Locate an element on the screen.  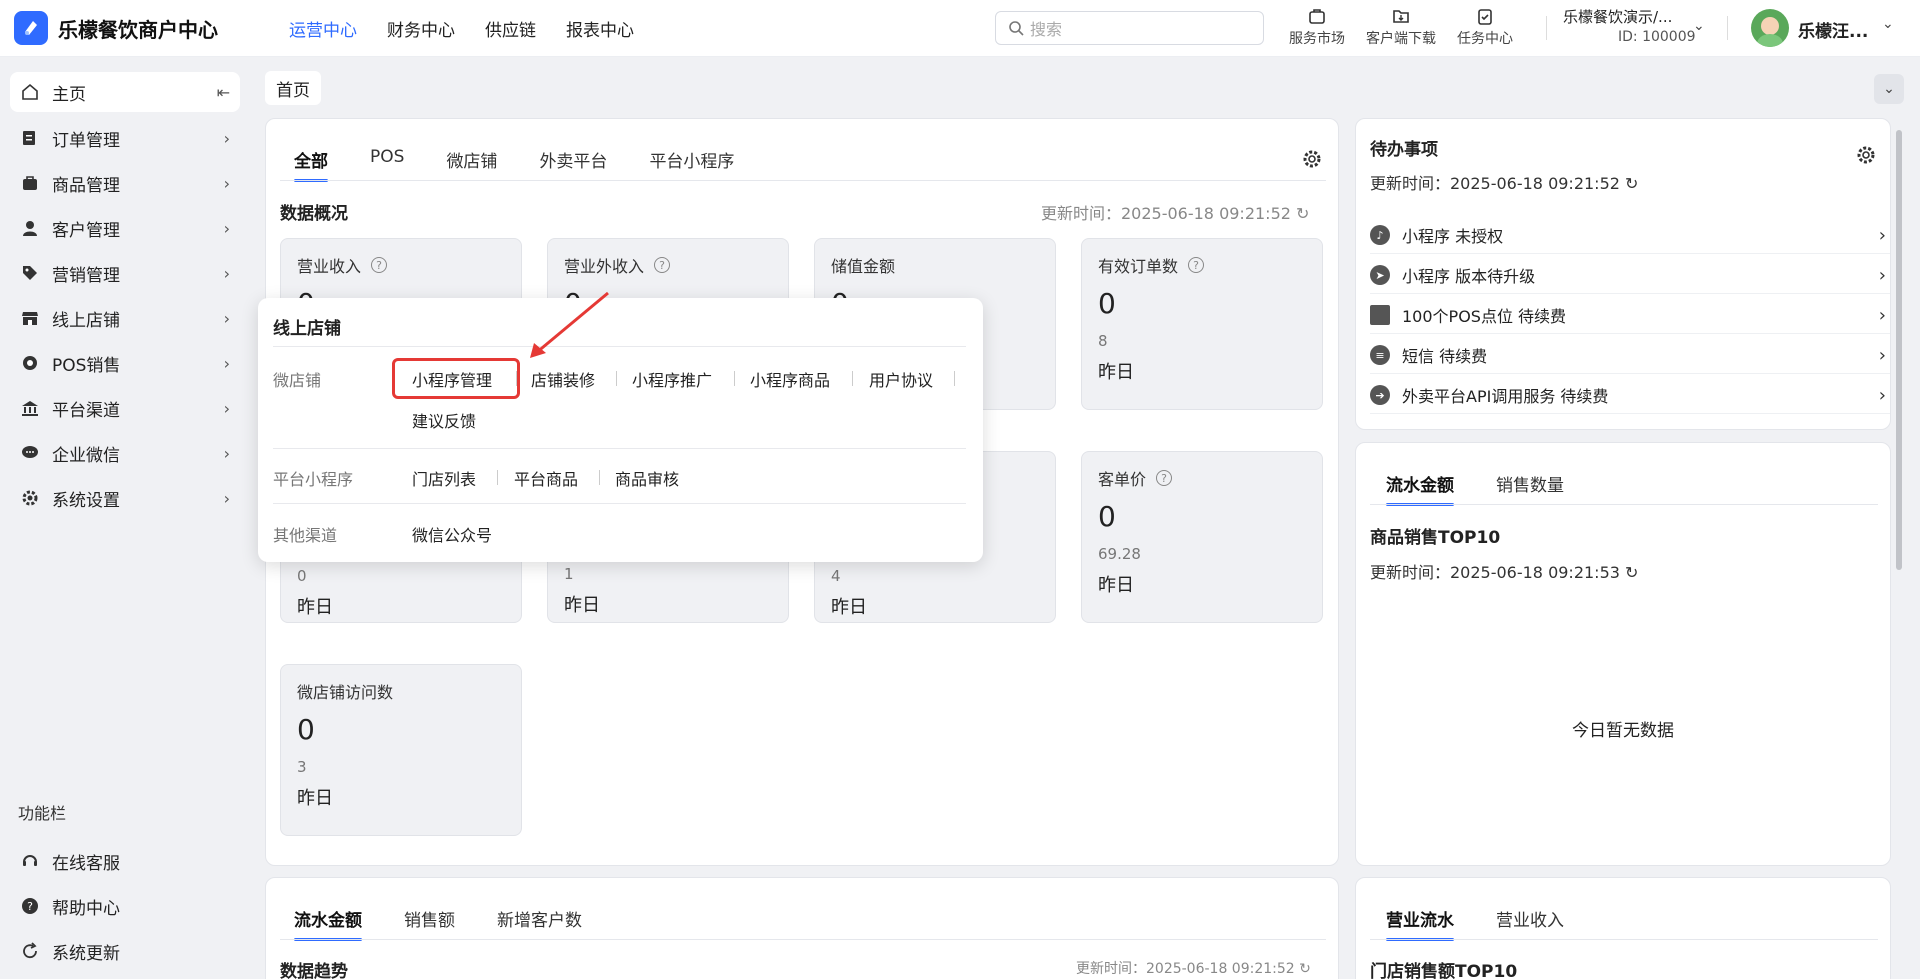
download-folder-icon is located at coordinates (1401, 16).